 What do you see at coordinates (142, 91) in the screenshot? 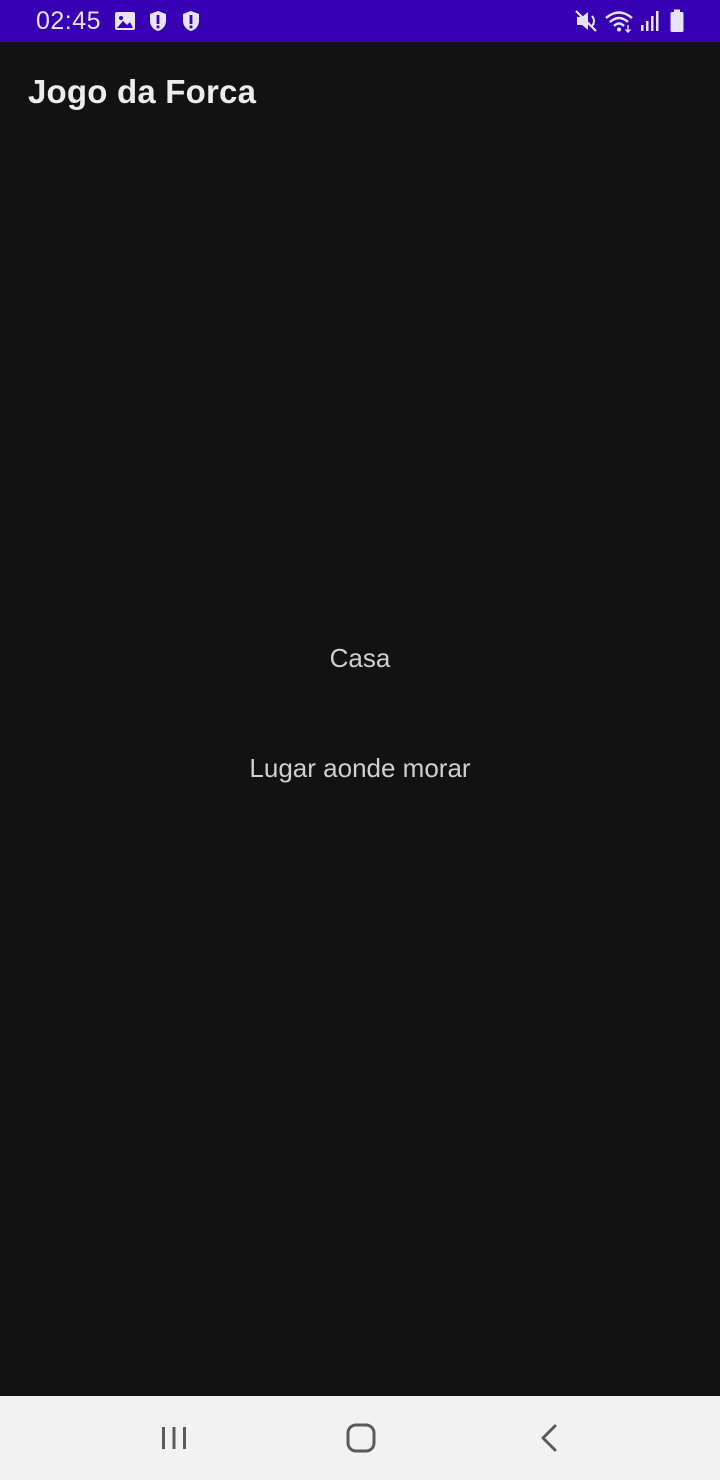
I see `app-title: Jogo da Forca` at bounding box center [142, 91].